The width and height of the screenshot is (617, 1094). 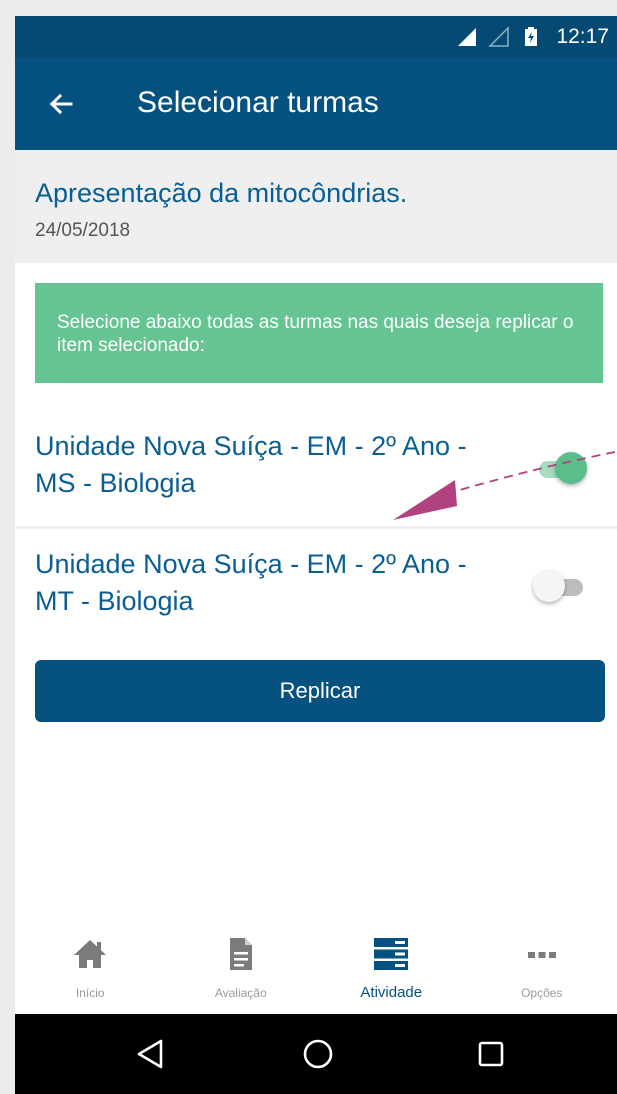 I want to click on app-bar: Selecionar turmas, so click(x=316, y=104).